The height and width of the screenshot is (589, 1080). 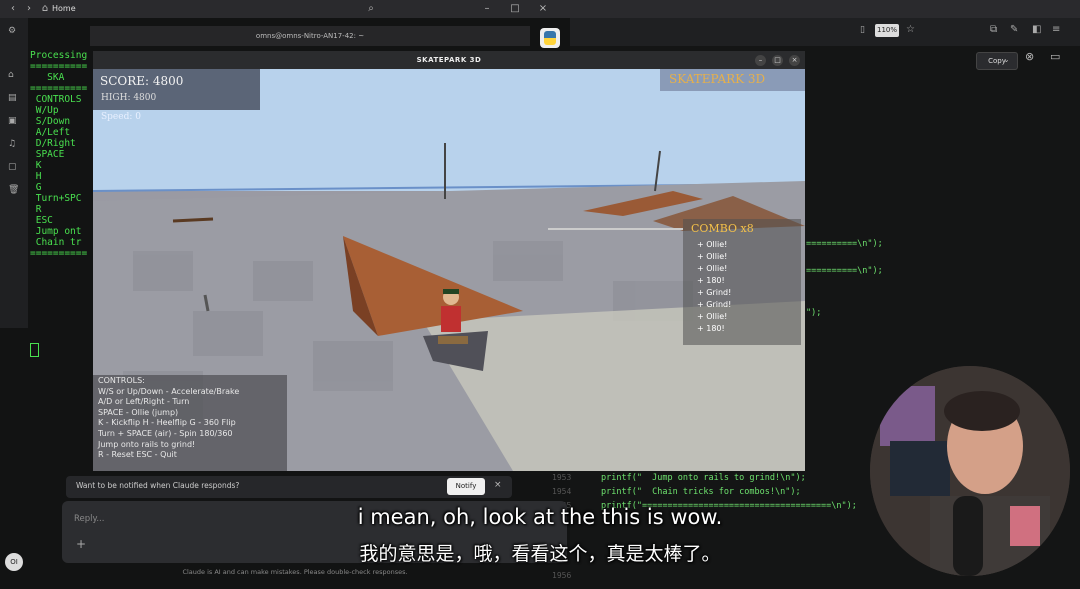 What do you see at coordinates (12, 167) in the screenshot?
I see `sidebar-icon: ▢` at bounding box center [12, 167].